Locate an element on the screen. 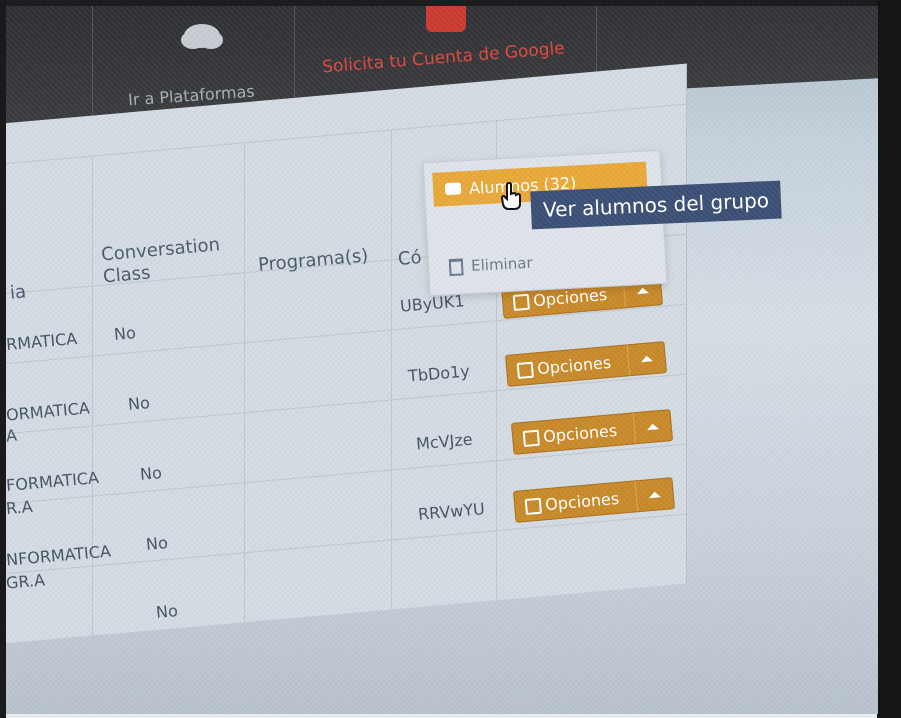 This screenshot has width=901, height=718. users-icon is located at coordinates (453, 189).